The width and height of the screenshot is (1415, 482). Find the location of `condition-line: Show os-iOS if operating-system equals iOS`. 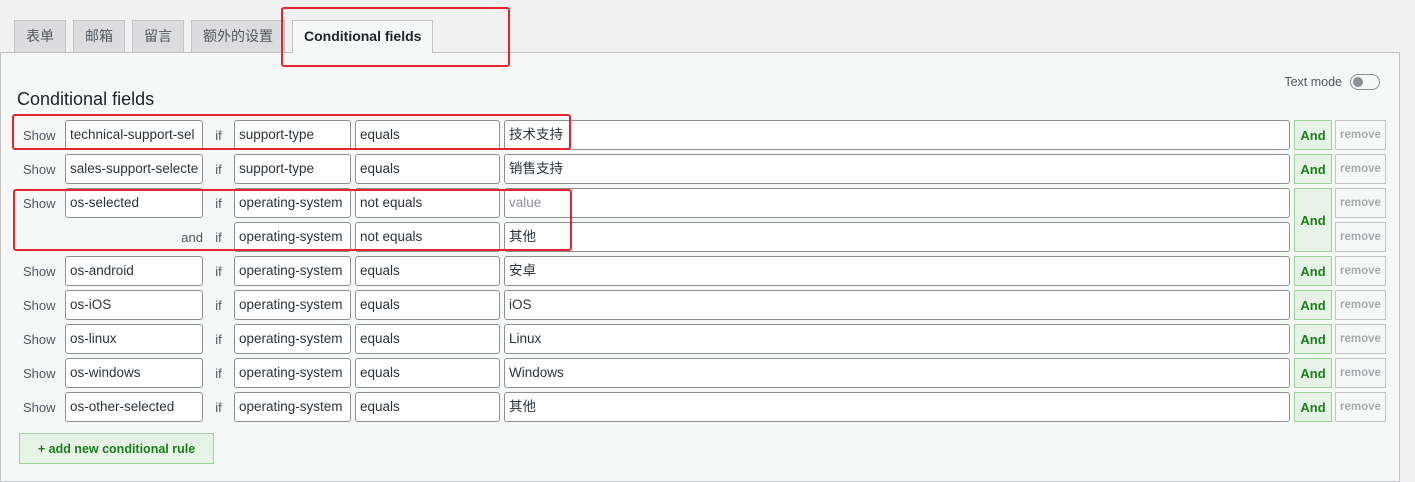

condition-line: Show os-iOS if operating-system equals iOS is located at coordinates (651, 305).